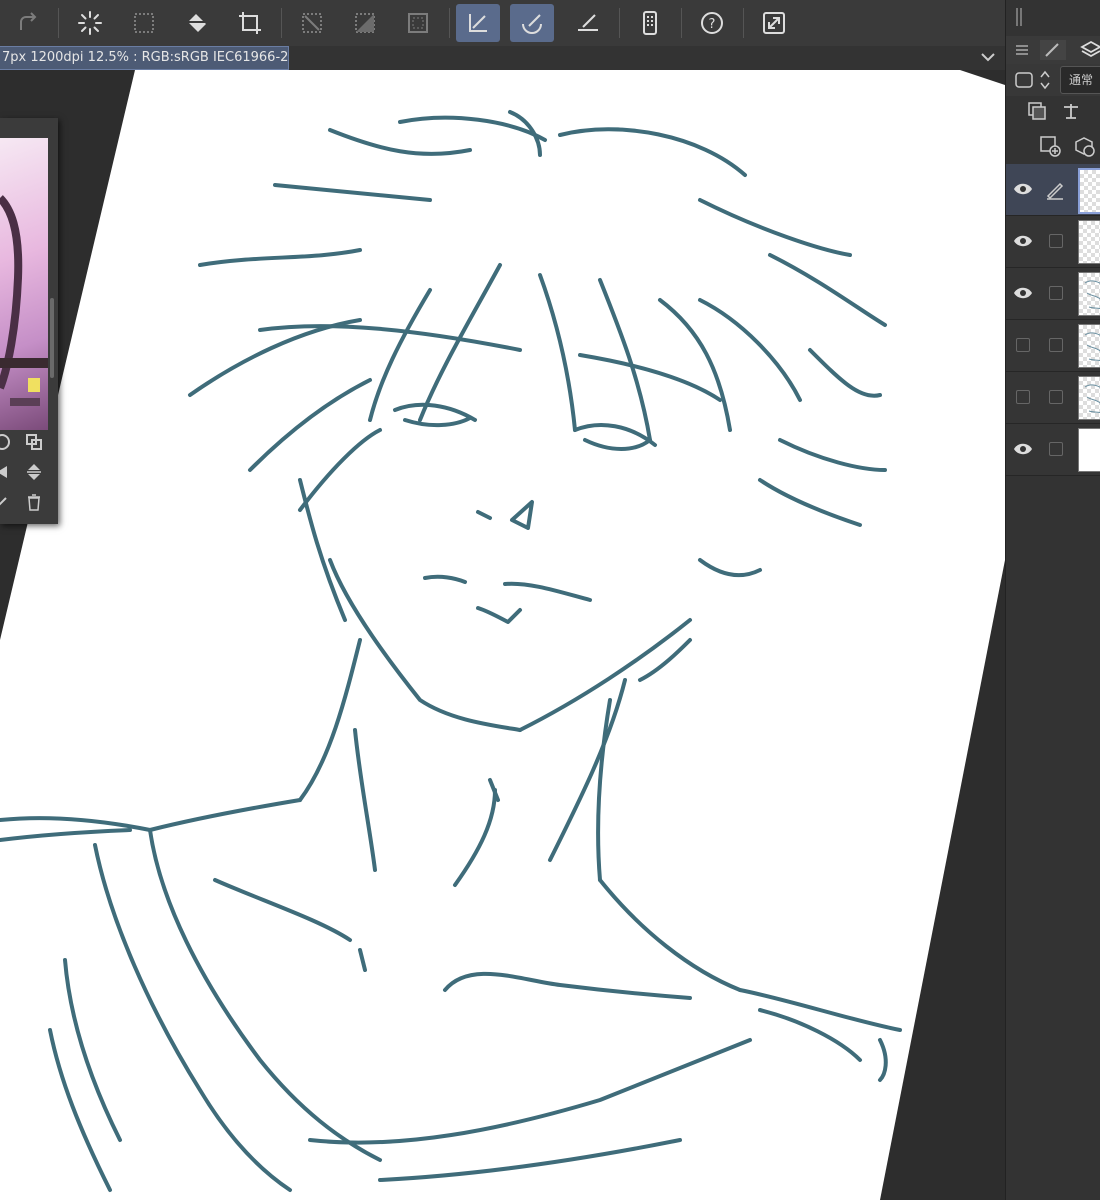  I want to click on fit-screen-icon, so click(34, 442).